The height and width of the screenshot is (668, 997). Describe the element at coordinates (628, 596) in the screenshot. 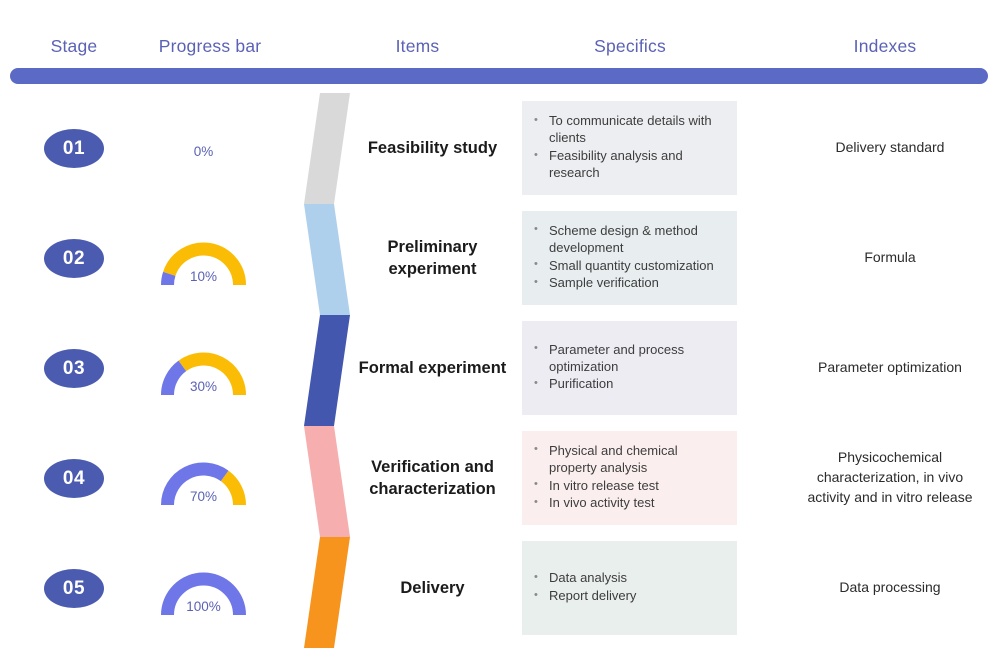

I see `specifics-list-item: Report delivery` at that location.